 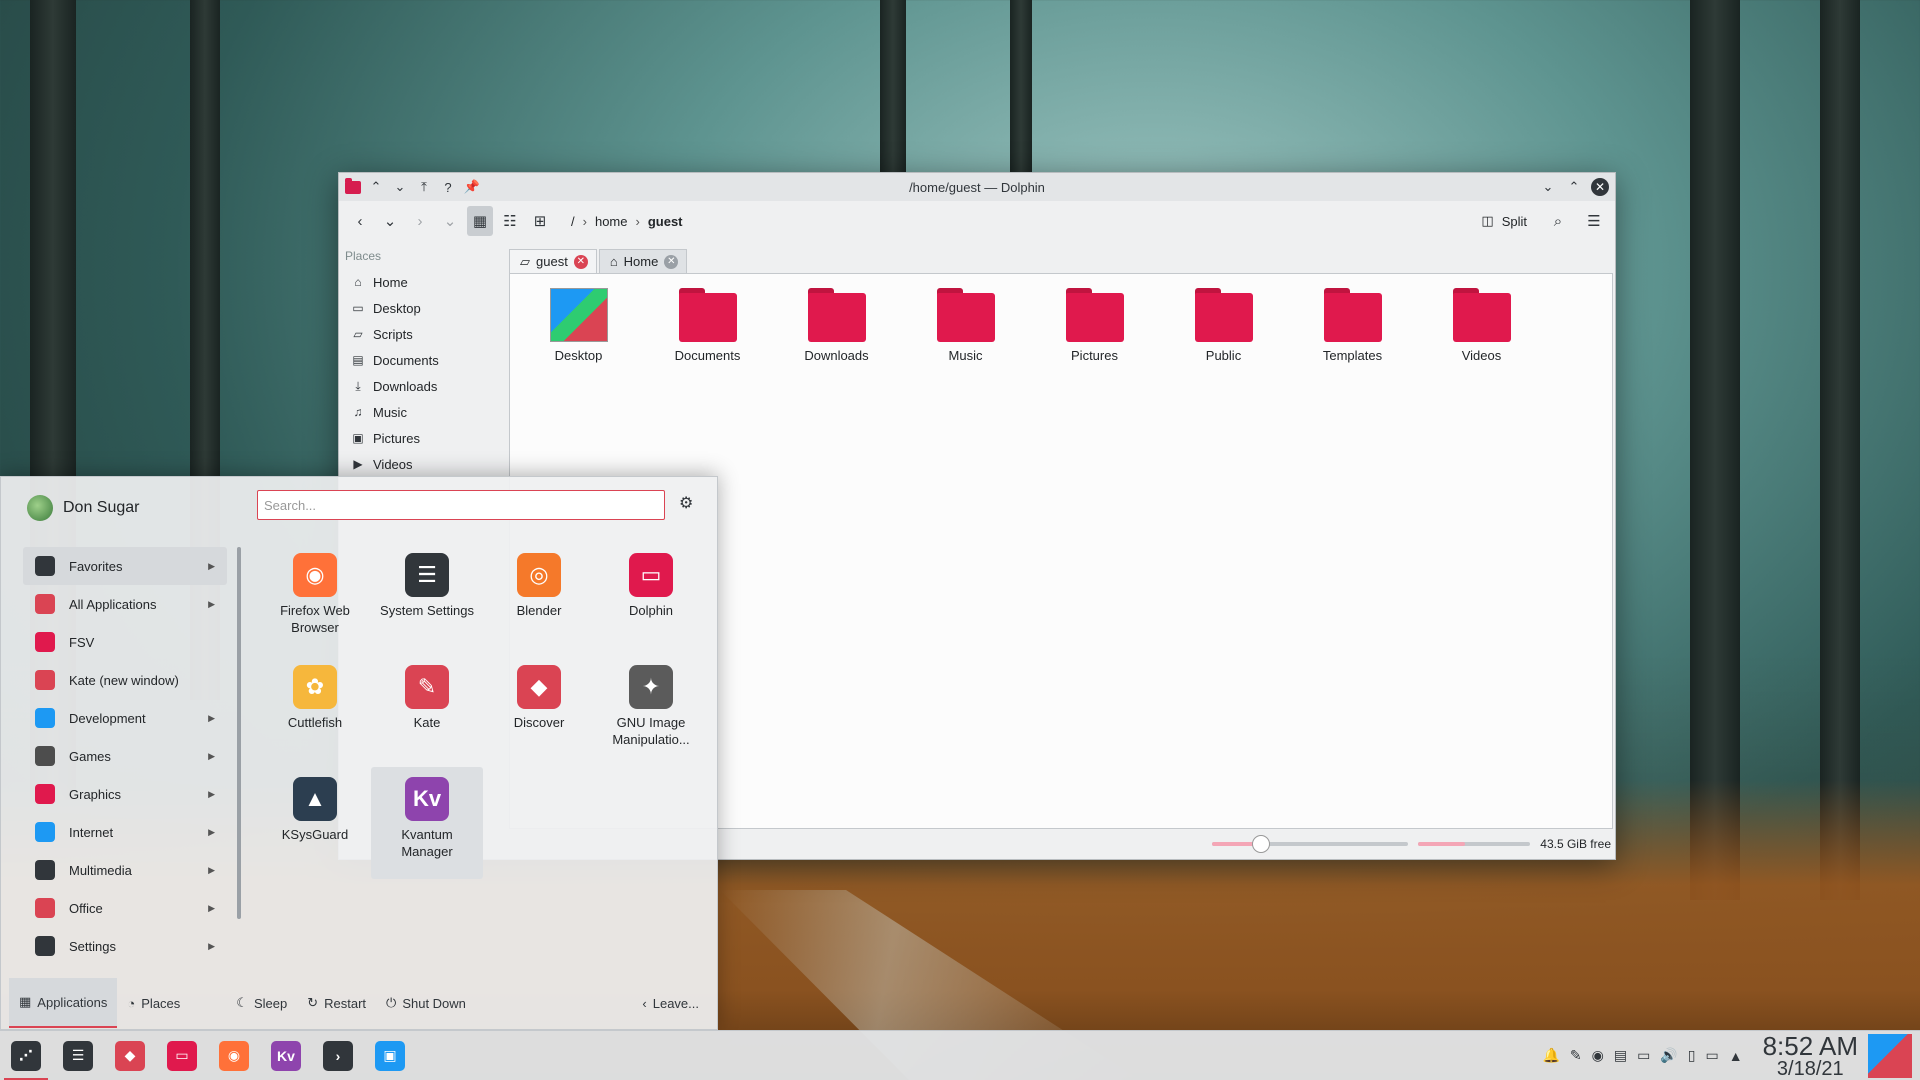 I want to click on category-scrollbar, so click(x=239, y=733).